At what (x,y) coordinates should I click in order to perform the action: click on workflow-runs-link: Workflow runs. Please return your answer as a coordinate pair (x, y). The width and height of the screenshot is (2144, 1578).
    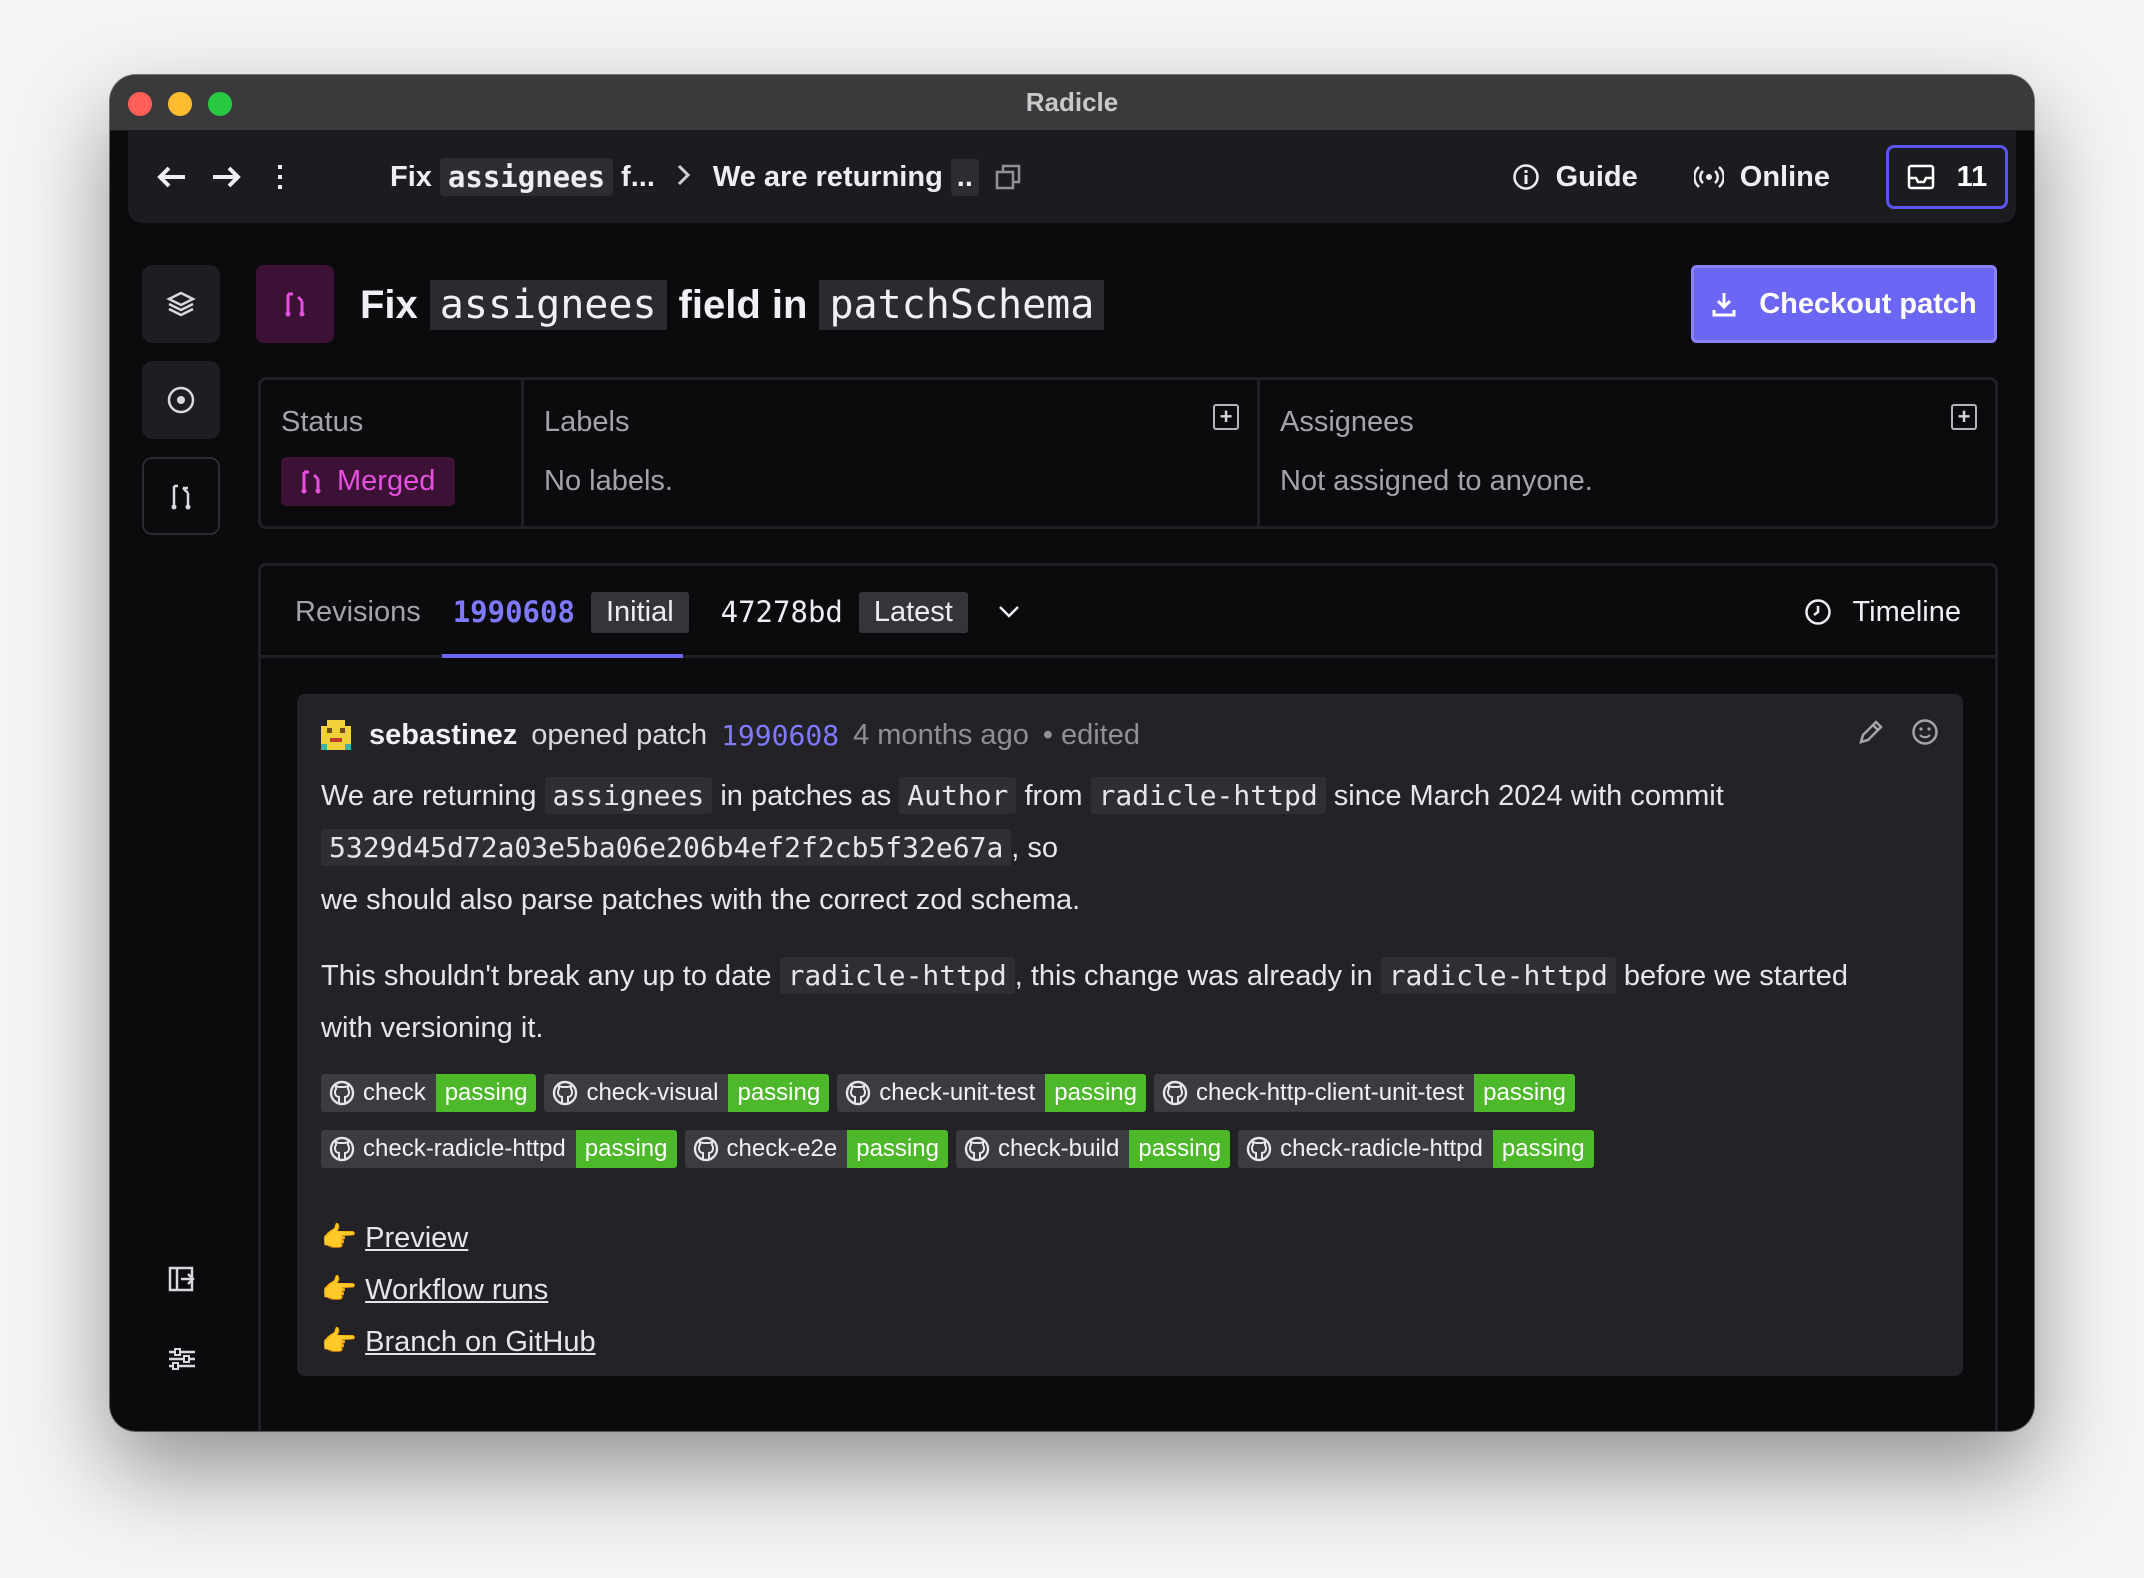
    Looking at the image, I should click on (456, 1290).